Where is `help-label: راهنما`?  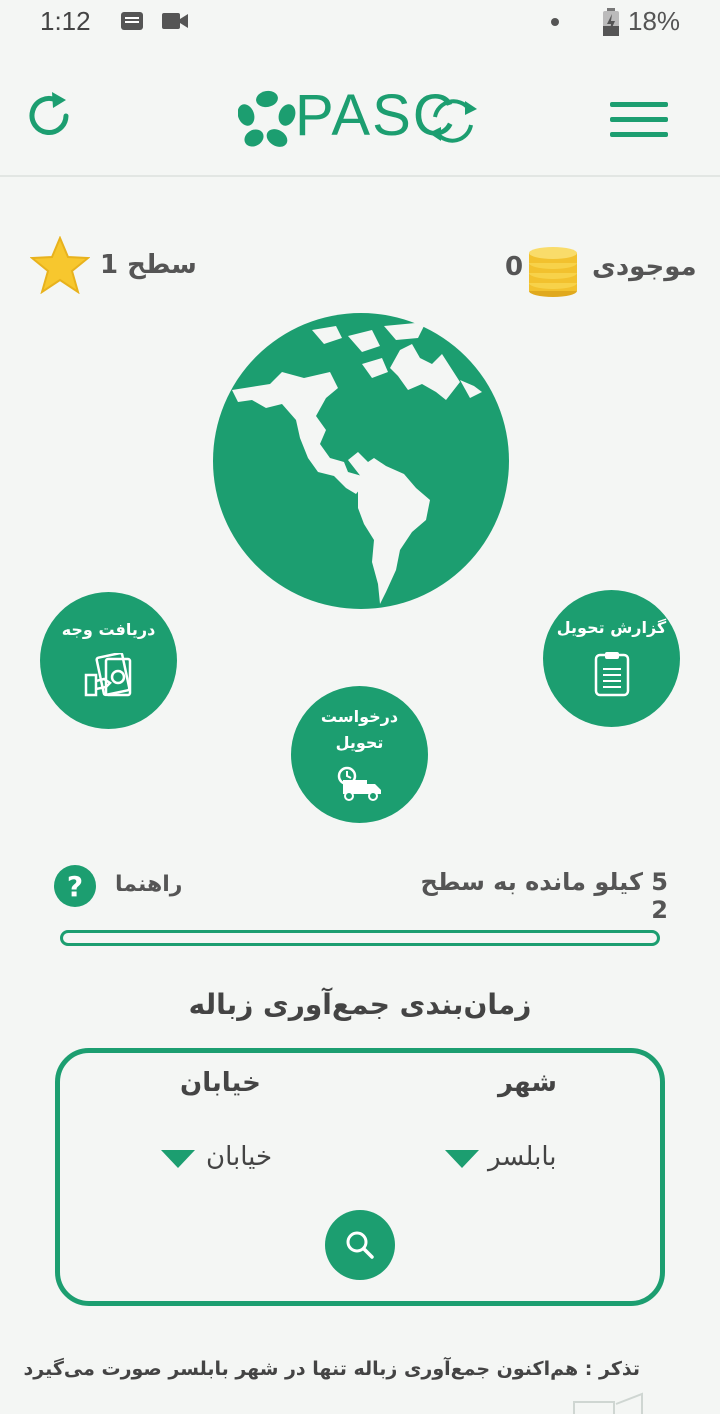
help-label: راهنما is located at coordinates (148, 884).